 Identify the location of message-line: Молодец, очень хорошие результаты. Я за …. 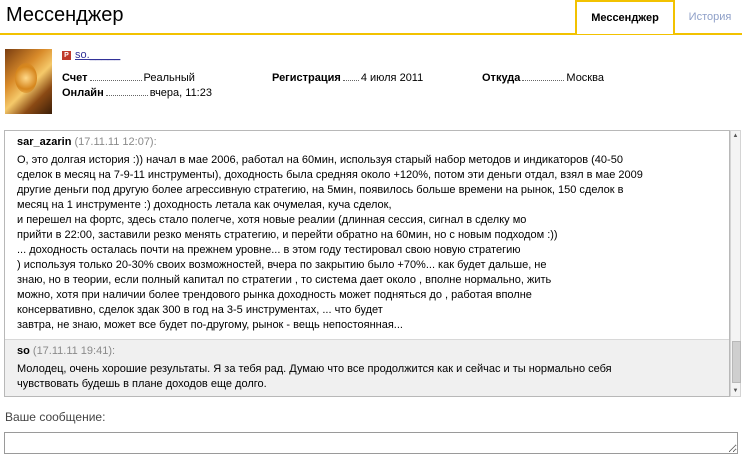
(314, 369).